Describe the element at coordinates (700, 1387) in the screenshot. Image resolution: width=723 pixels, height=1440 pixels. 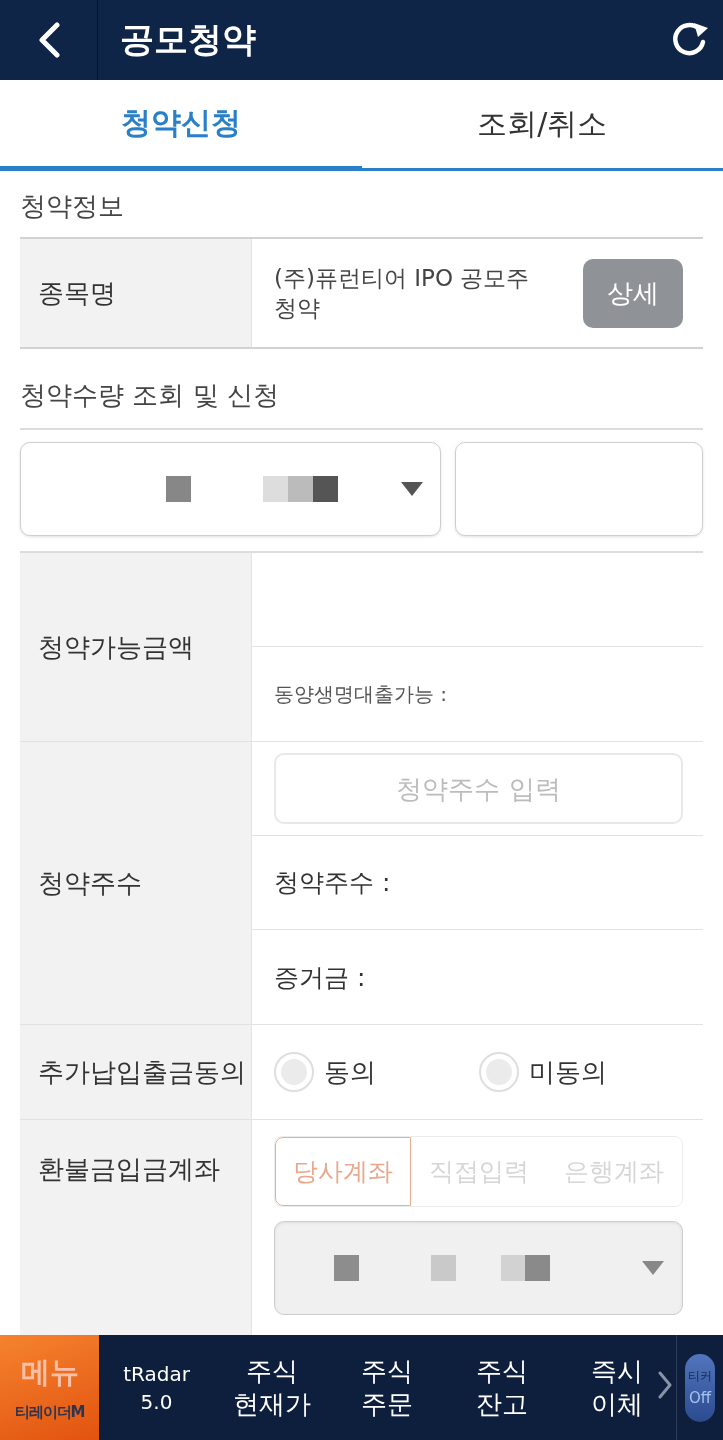
I see `ticker-toggle: 티커 Off` at that location.